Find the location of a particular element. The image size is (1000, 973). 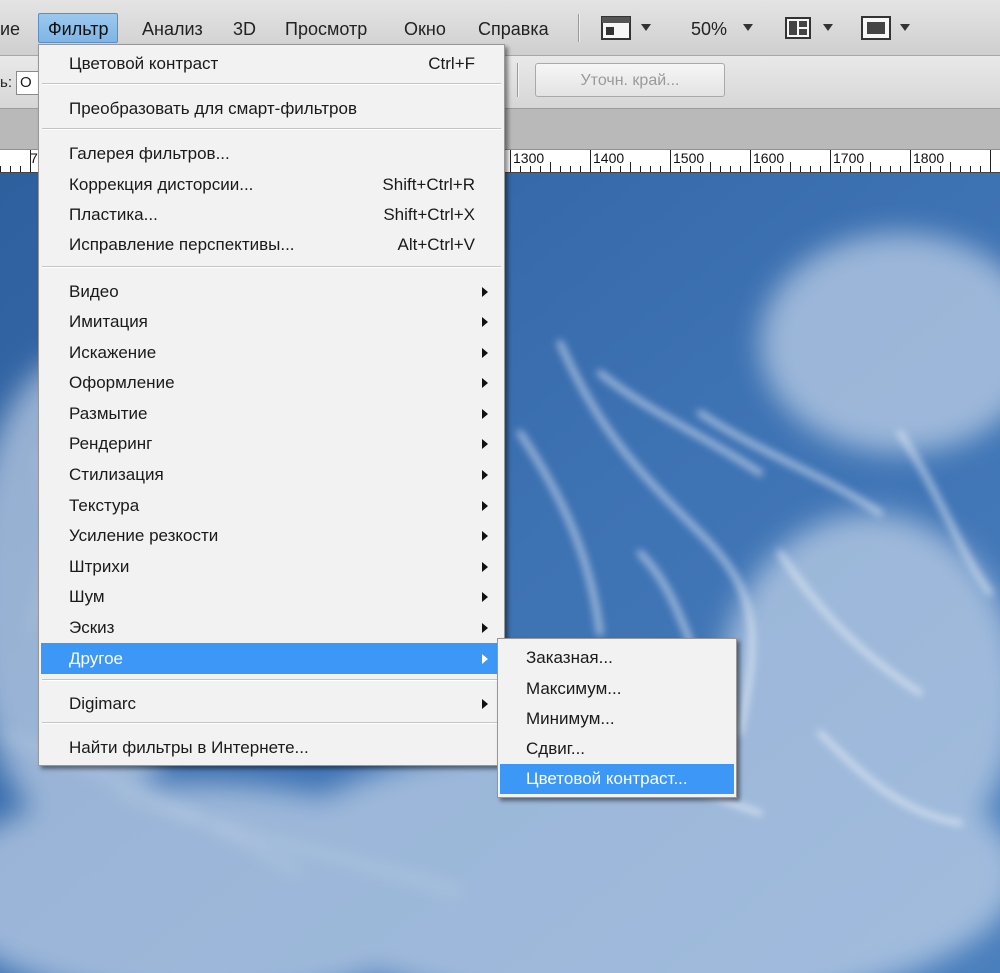

options-separator is located at coordinates (518, 80).